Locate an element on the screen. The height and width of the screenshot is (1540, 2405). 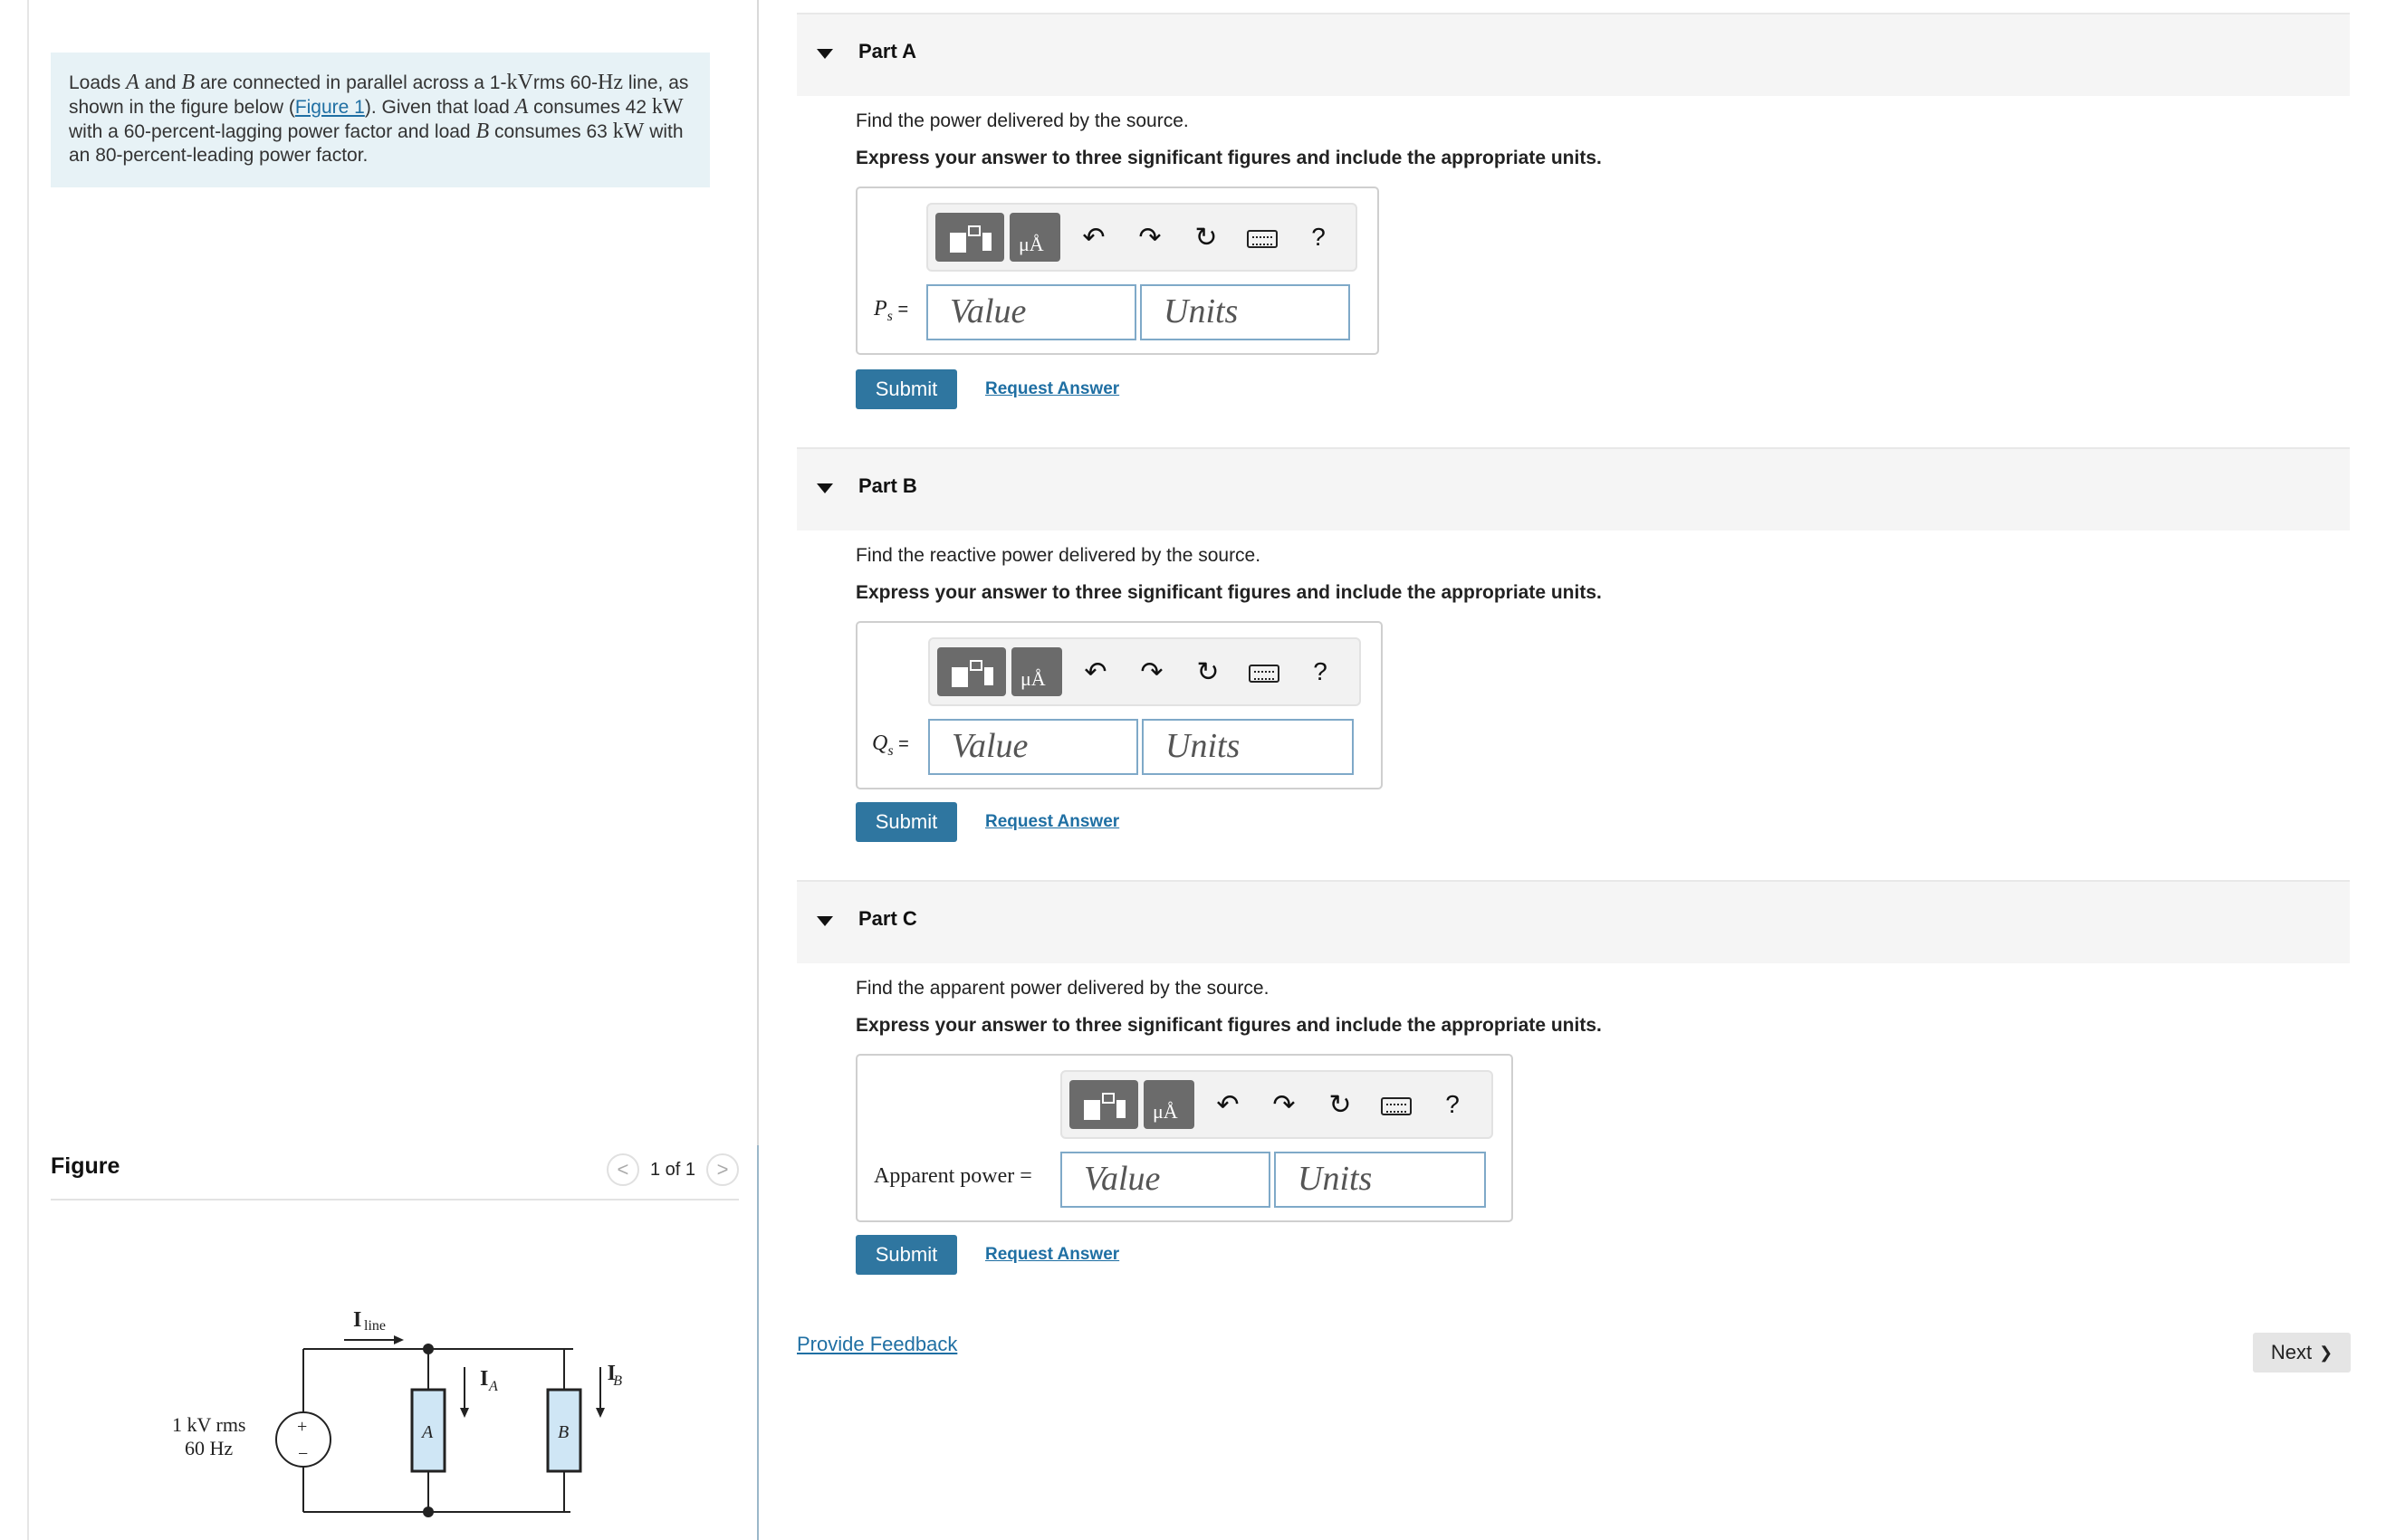
node-bottom is located at coordinates (428, 1512).